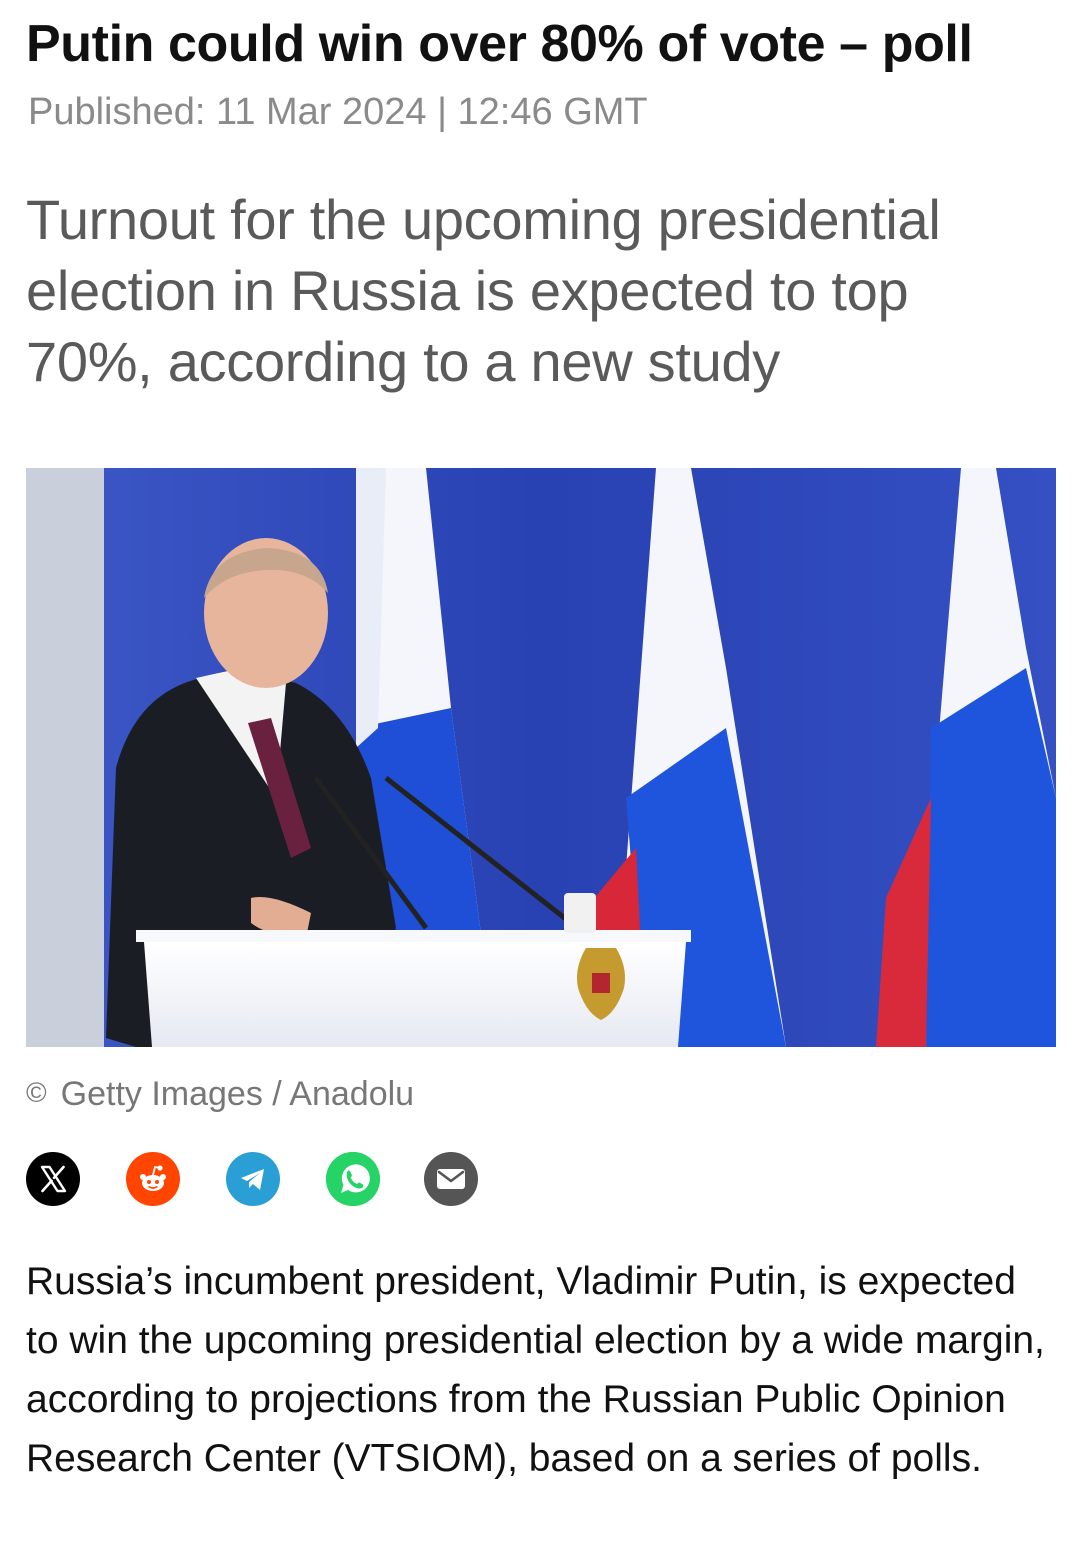 Image resolution: width=1080 pixels, height=1562 pixels. I want to click on x-share-button, so click(53, 1179).